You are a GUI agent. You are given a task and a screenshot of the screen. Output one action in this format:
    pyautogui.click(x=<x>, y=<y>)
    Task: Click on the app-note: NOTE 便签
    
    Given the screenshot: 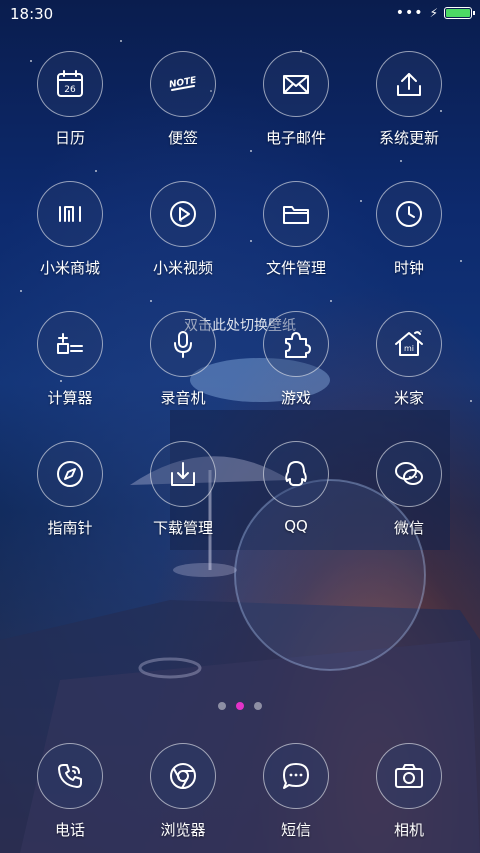 What is the action you would take?
    pyautogui.click(x=183, y=99)
    